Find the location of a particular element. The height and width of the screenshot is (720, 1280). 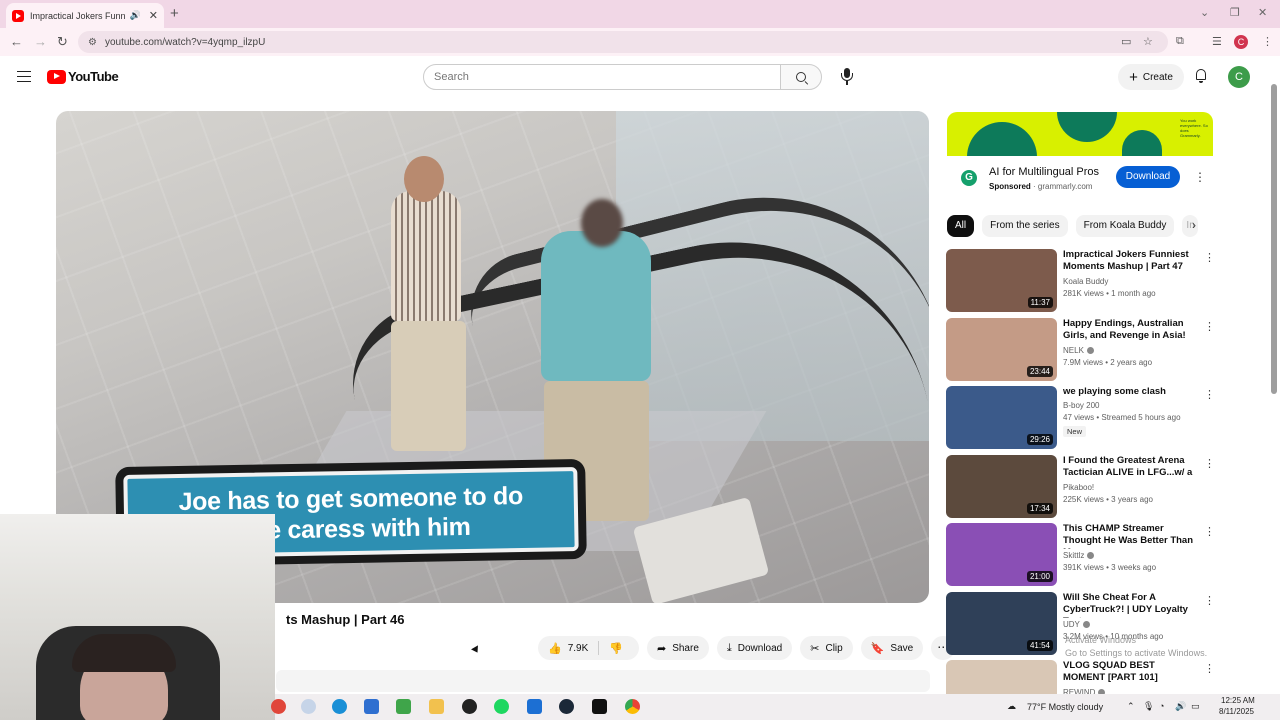

page-scrollbar is located at coordinates (1274, 381).